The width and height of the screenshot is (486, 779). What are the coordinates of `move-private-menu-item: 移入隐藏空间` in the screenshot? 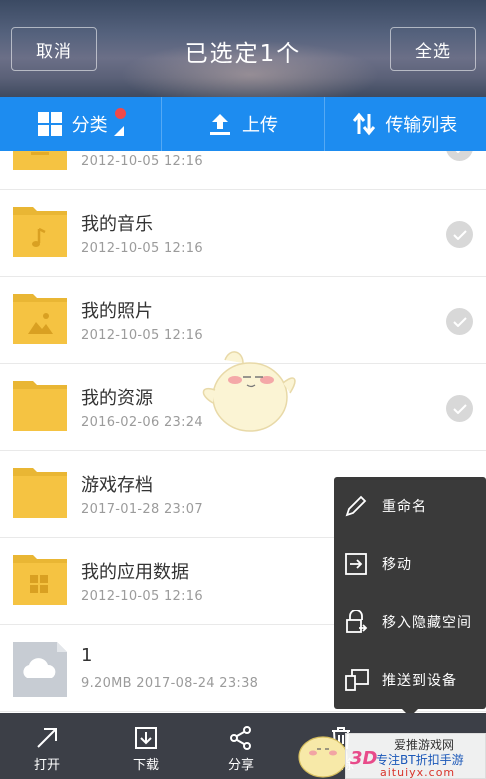 It's located at (410, 622).